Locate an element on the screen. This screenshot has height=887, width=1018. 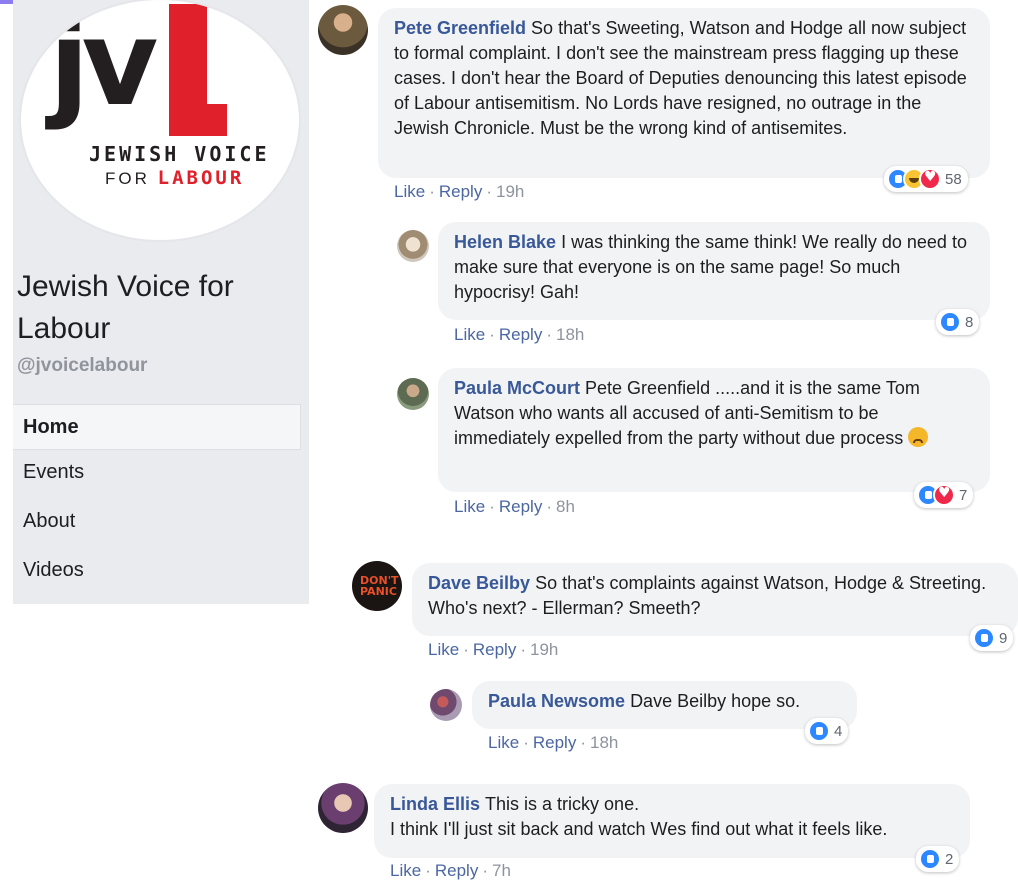
comment-author: Linda Ellis is located at coordinates (435, 804).